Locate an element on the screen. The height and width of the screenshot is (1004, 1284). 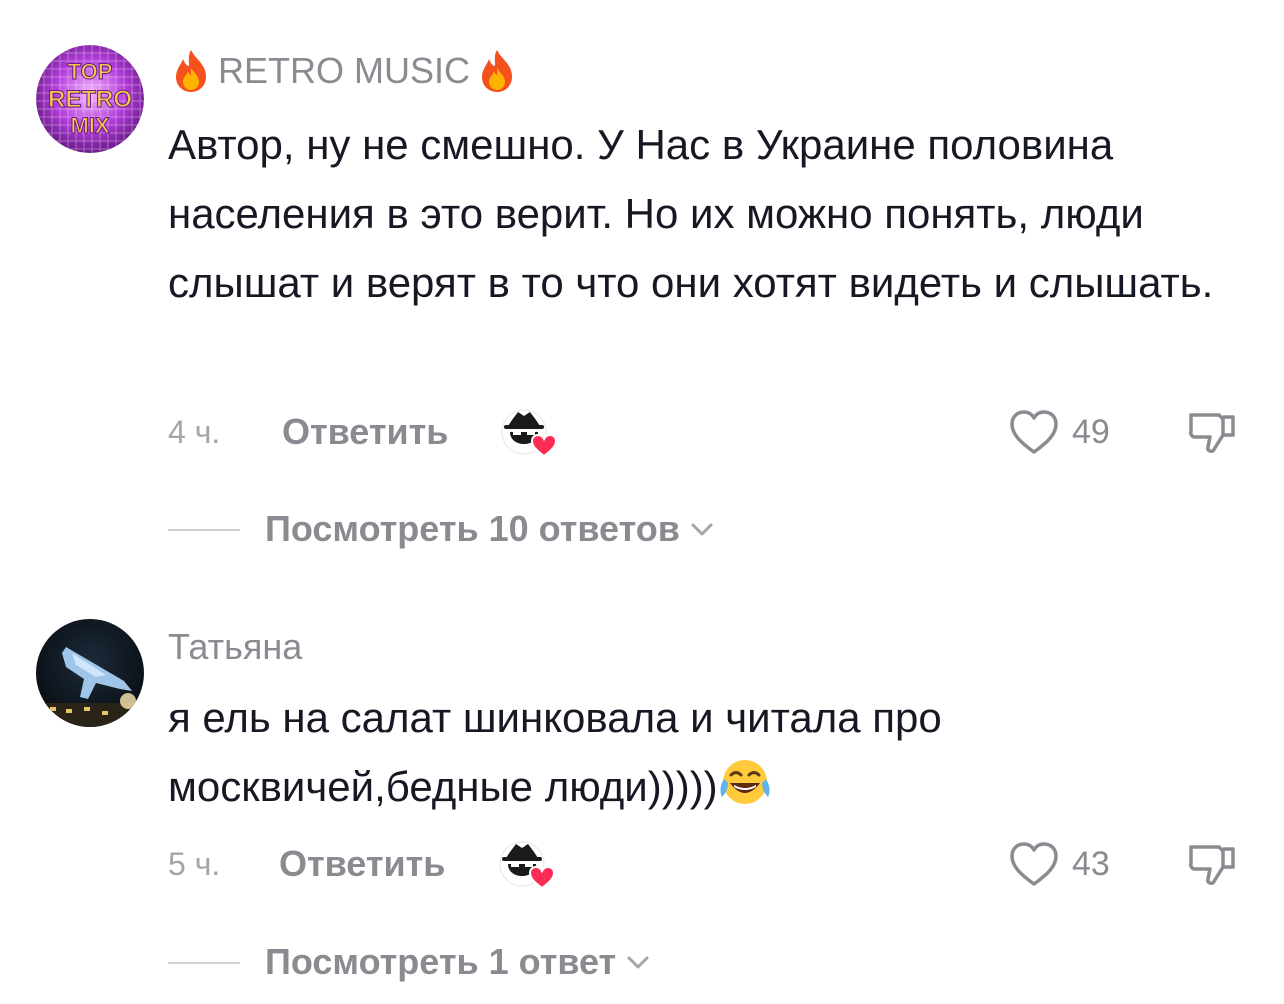
avatar-text-retro: RETRO is located at coordinates (90, 99).